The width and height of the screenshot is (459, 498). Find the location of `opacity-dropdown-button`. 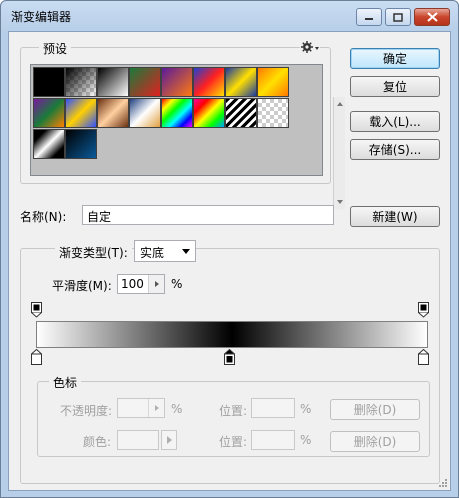

opacity-dropdown-button is located at coordinates (156, 408).